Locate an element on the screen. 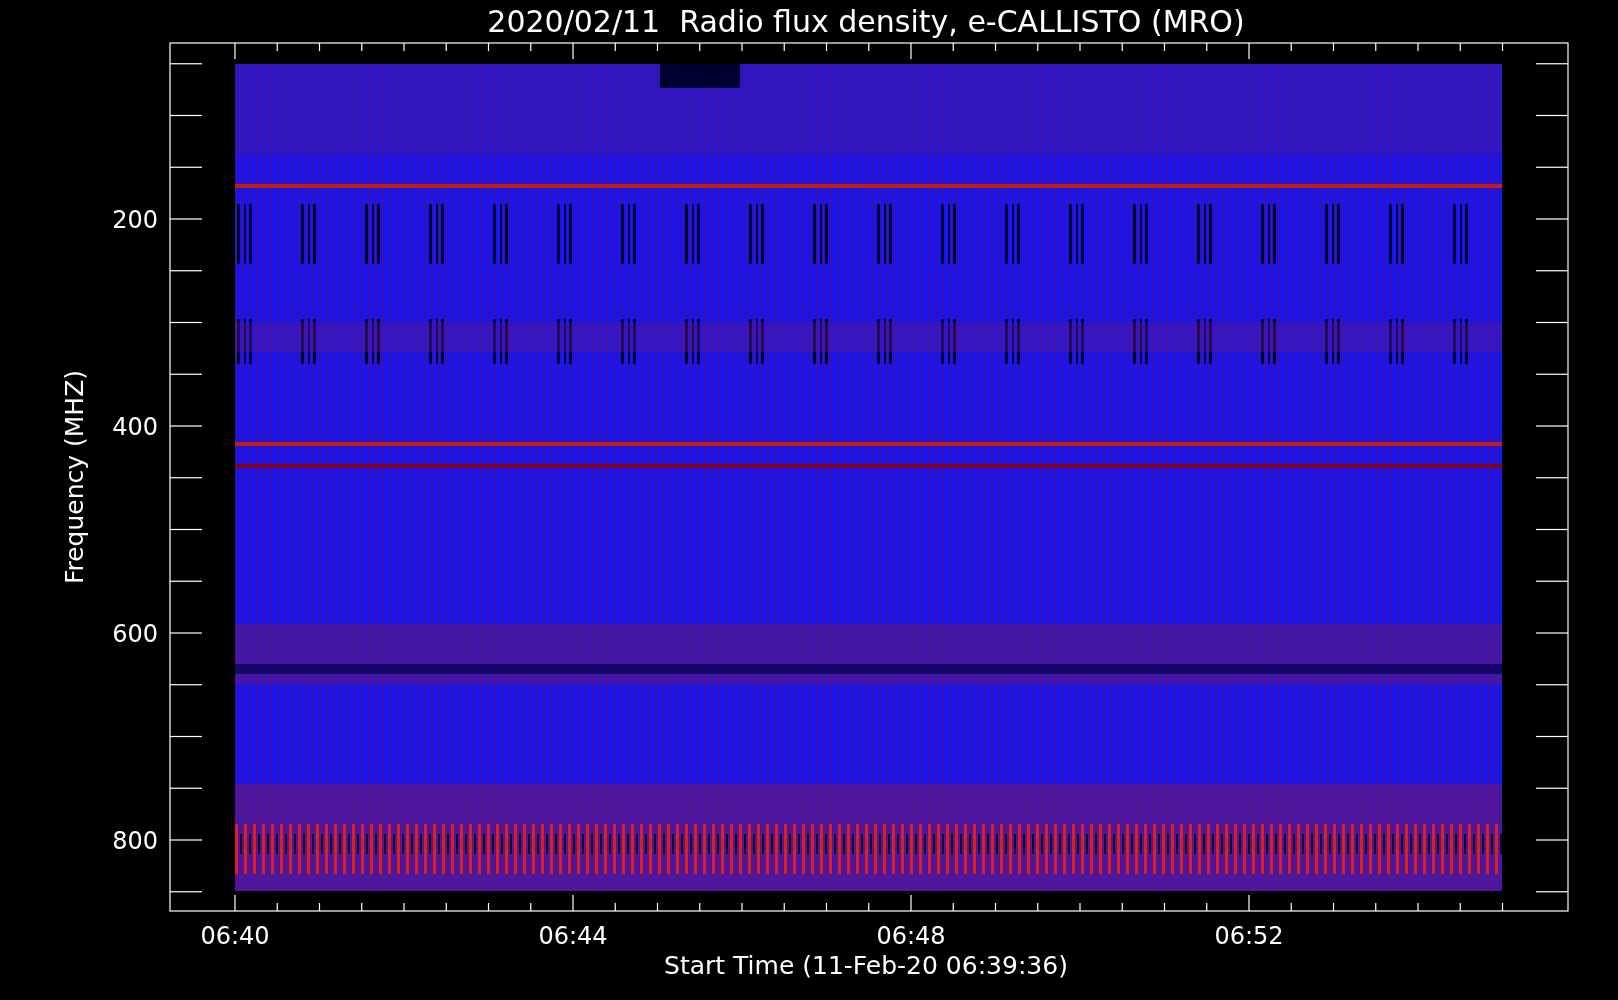 The height and width of the screenshot is (1000, 1618). y-axis-label: Frequency (MHZ) is located at coordinates (74, 477).